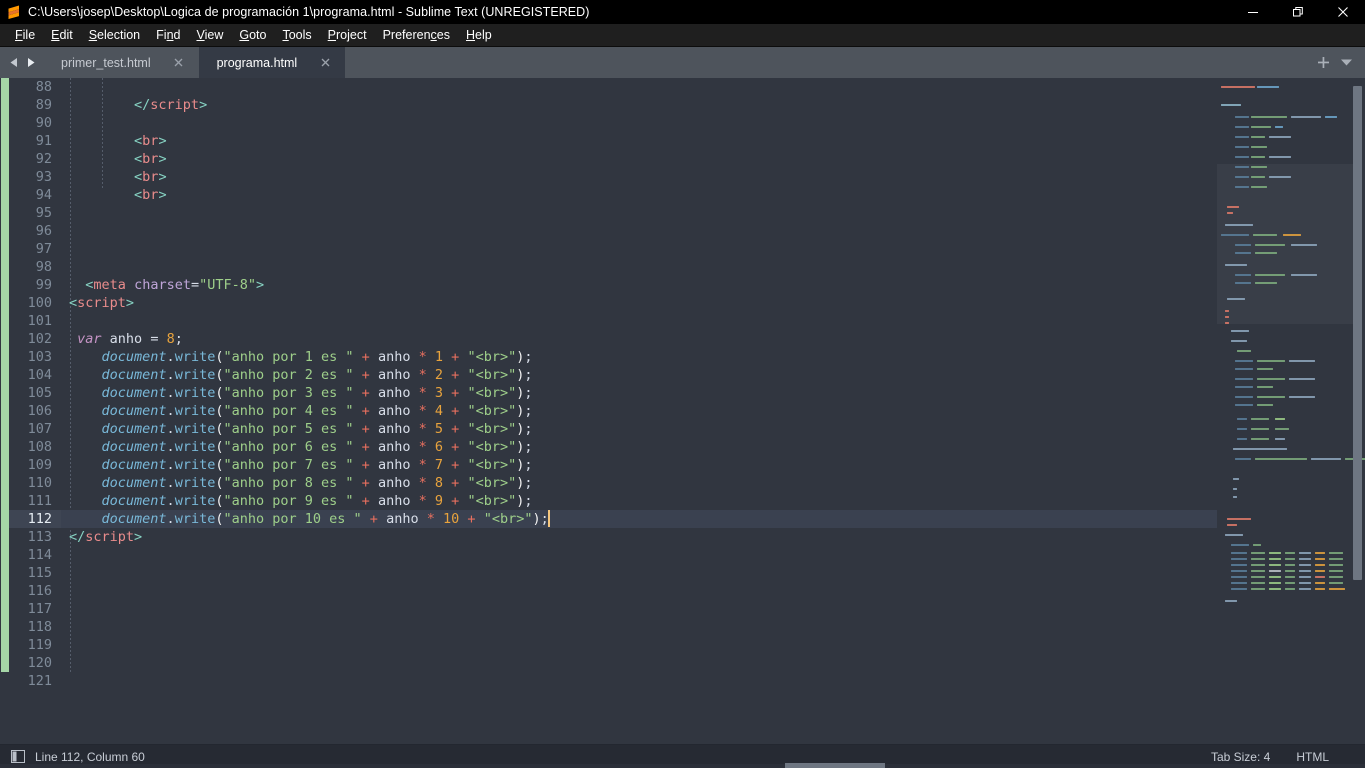 Image resolution: width=1365 pixels, height=768 pixels. What do you see at coordinates (1330, 757) in the screenshot?
I see `syntax-label: HTML` at bounding box center [1330, 757].